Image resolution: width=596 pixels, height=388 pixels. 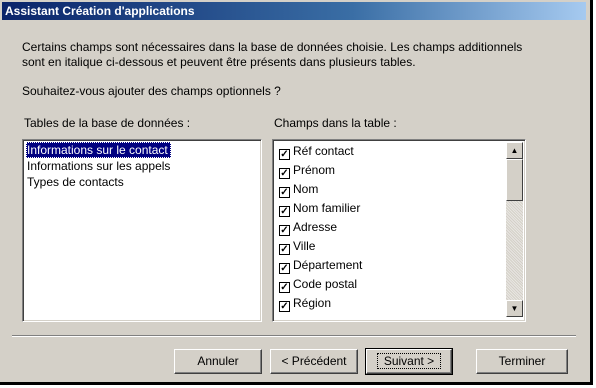 I want to click on scroll-up-icon: ▲, so click(x=514, y=150).